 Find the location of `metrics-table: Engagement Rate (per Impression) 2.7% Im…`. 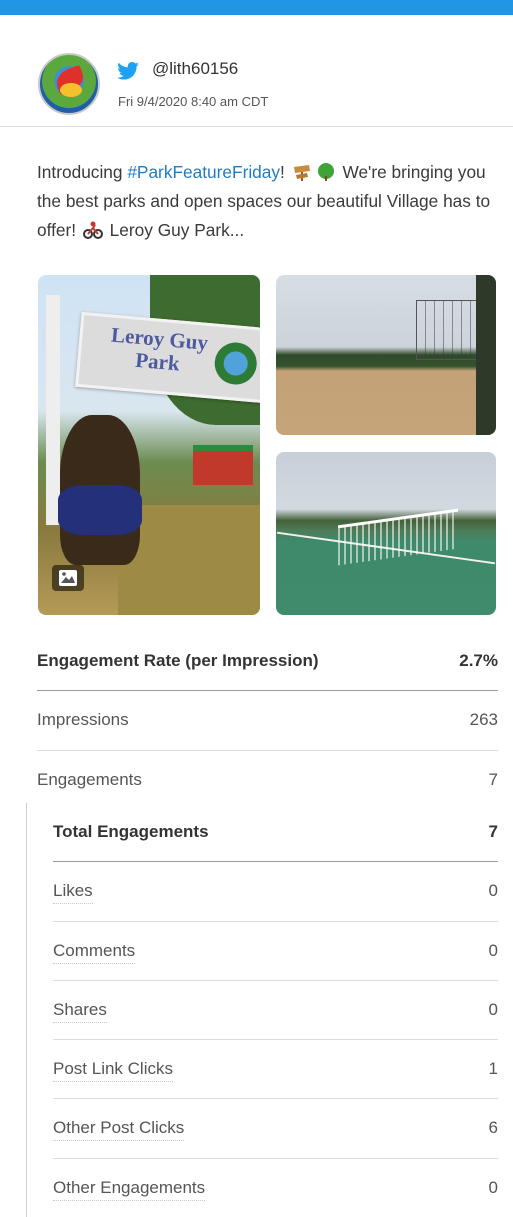

metrics-table: Engagement Rate (per Impression) 2.7% Im… is located at coordinates (267, 721).